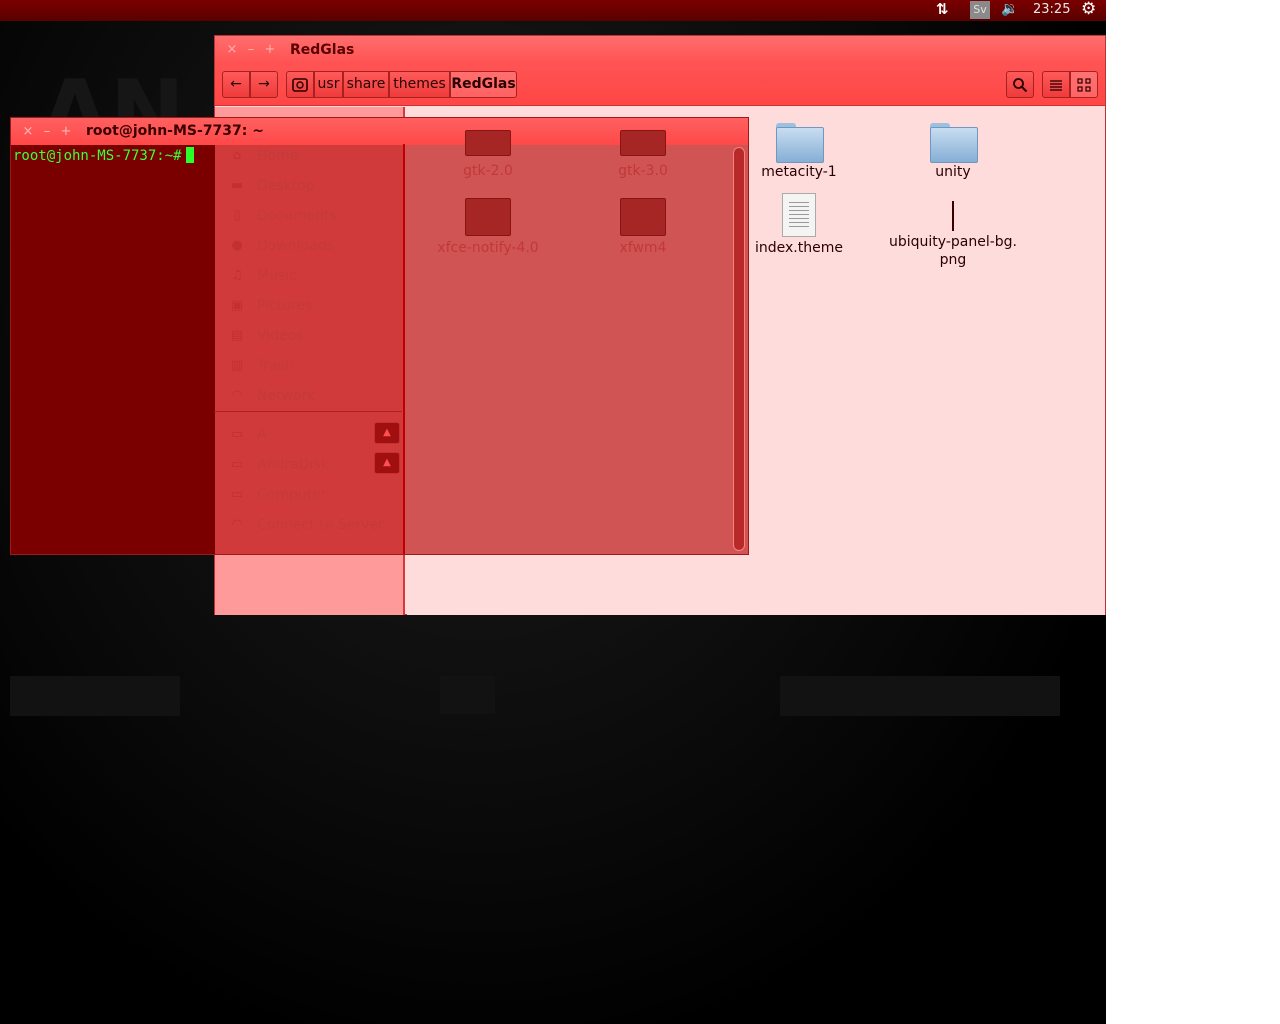 The image size is (1280, 1024). Describe the element at coordinates (237, 524) in the screenshot. I see `server-icon: ◠` at that location.